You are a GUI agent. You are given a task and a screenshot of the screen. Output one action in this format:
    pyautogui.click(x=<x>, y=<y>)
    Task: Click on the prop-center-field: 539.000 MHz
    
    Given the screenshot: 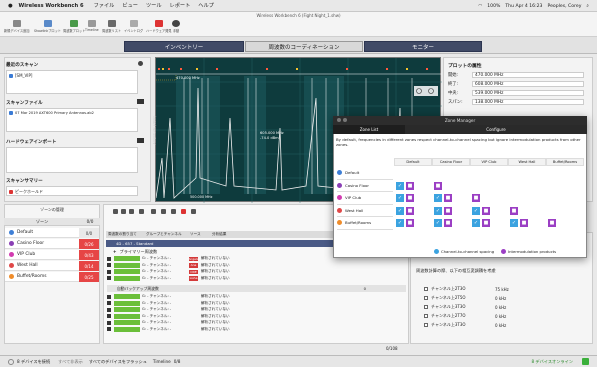 What is the action you would take?
    pyautogui.click(x=528, y=93)
    